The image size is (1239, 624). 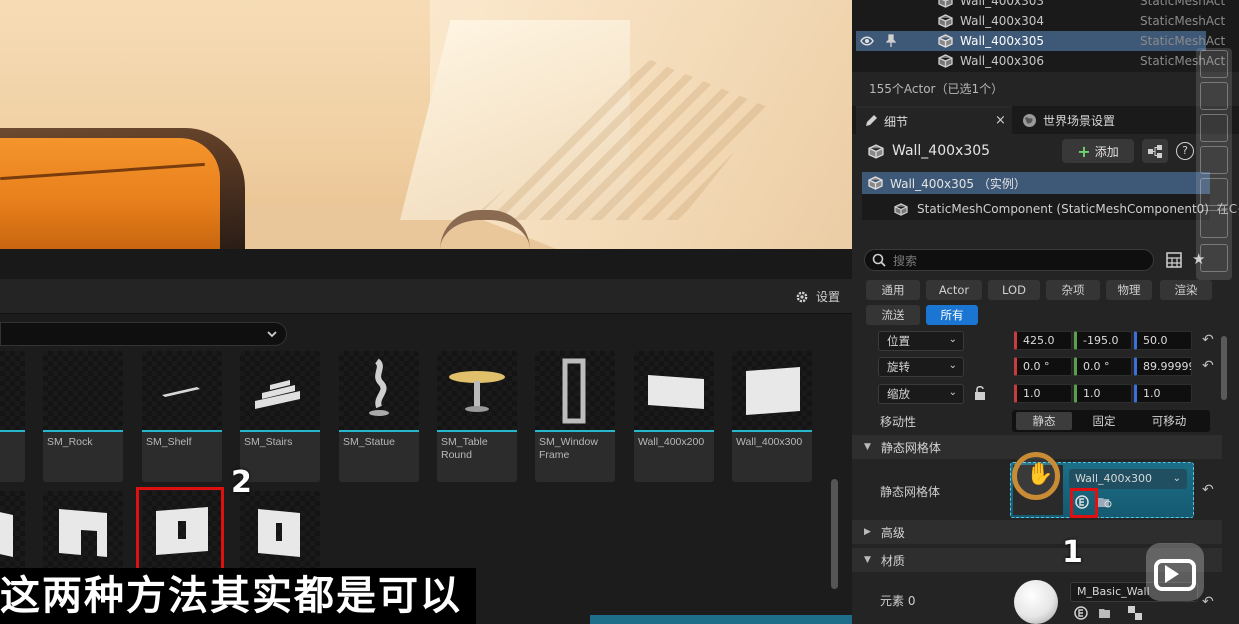 What do you see at coordinates (83, 533) in the screenshot?
I see `wall-door-preview-icon` at bounding box center [83, 533].